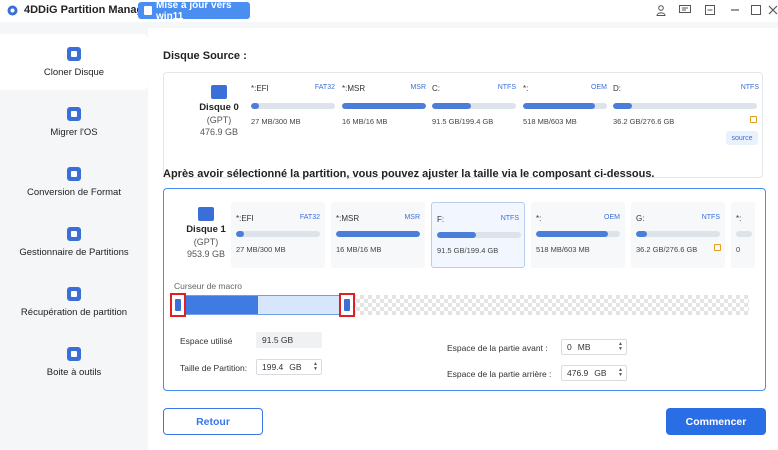 This screenshot has height=450, width=778. What do you see at coordinates (474, 111) in the screenshot?
I see `source-partition: C: NTFS 91.5 GB/199.4 GB` at bounding box center [474, 111].